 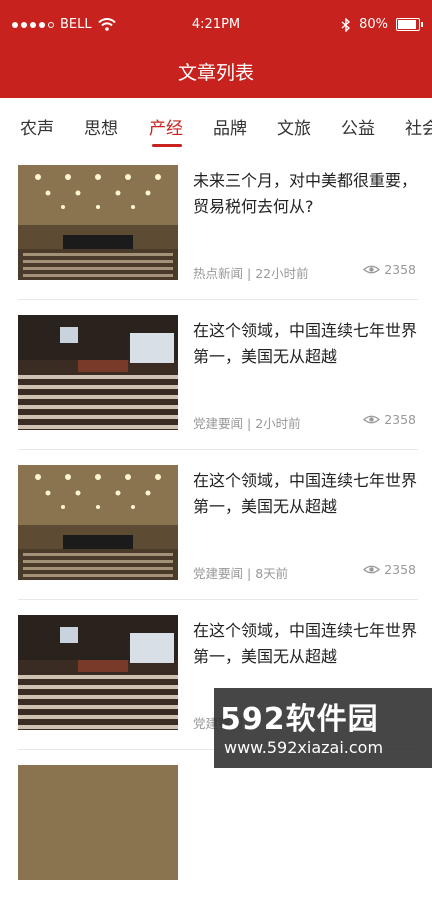 I want to click on article-title: 未来三个月，对中美都很重要，贸易税何去何从?, so click(x=305, y=194).